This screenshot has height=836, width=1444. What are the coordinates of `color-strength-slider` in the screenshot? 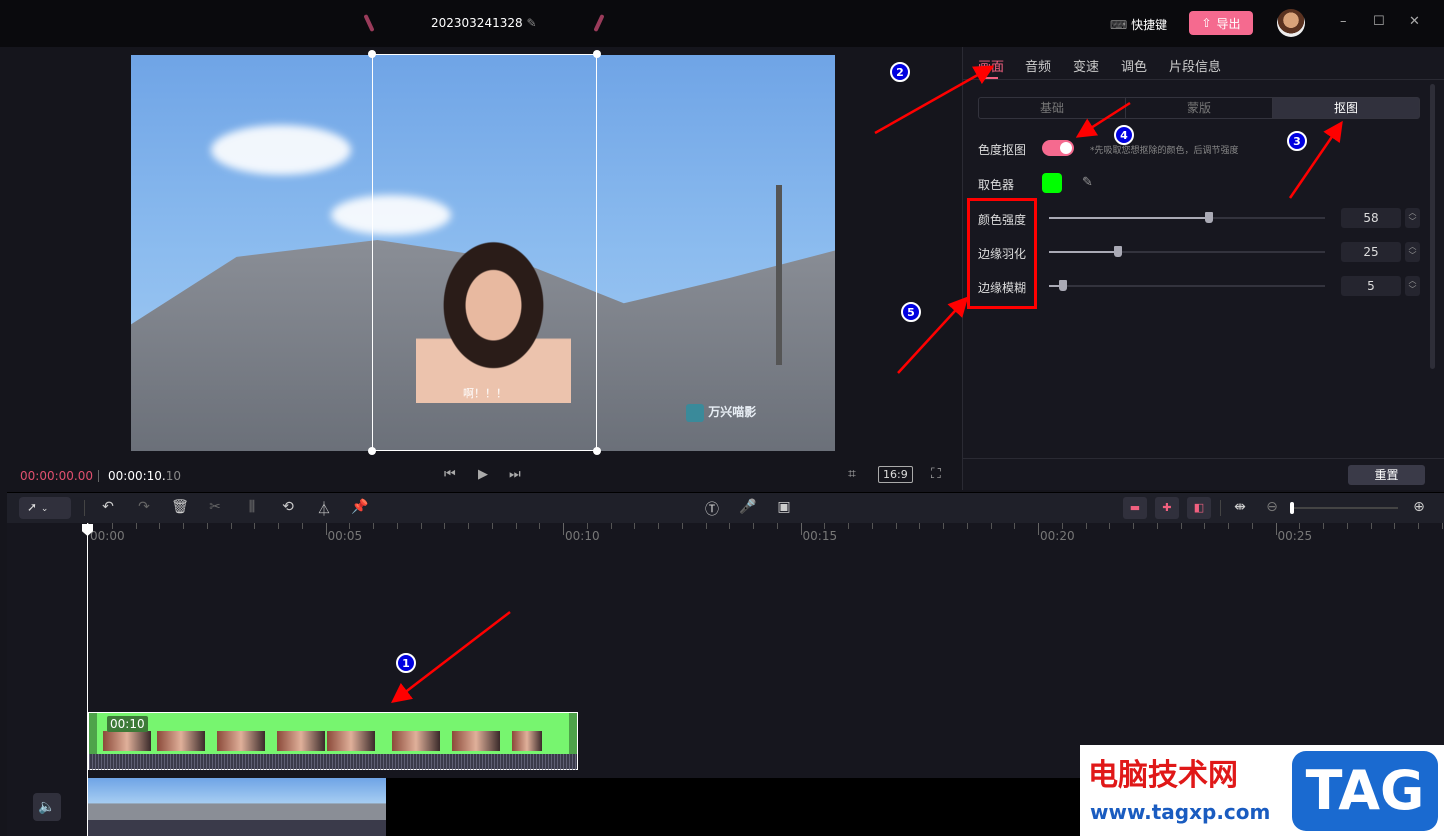 It's located at (1187, 217).